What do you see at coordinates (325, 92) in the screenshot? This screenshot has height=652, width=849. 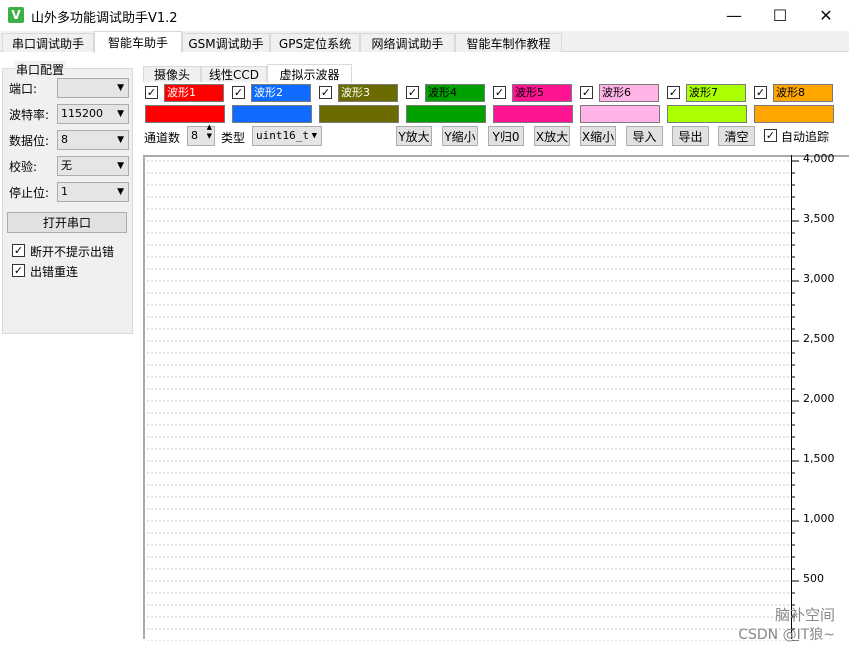 I see `wave-3-checkbox: ✓` at bounding box center [325, 92].